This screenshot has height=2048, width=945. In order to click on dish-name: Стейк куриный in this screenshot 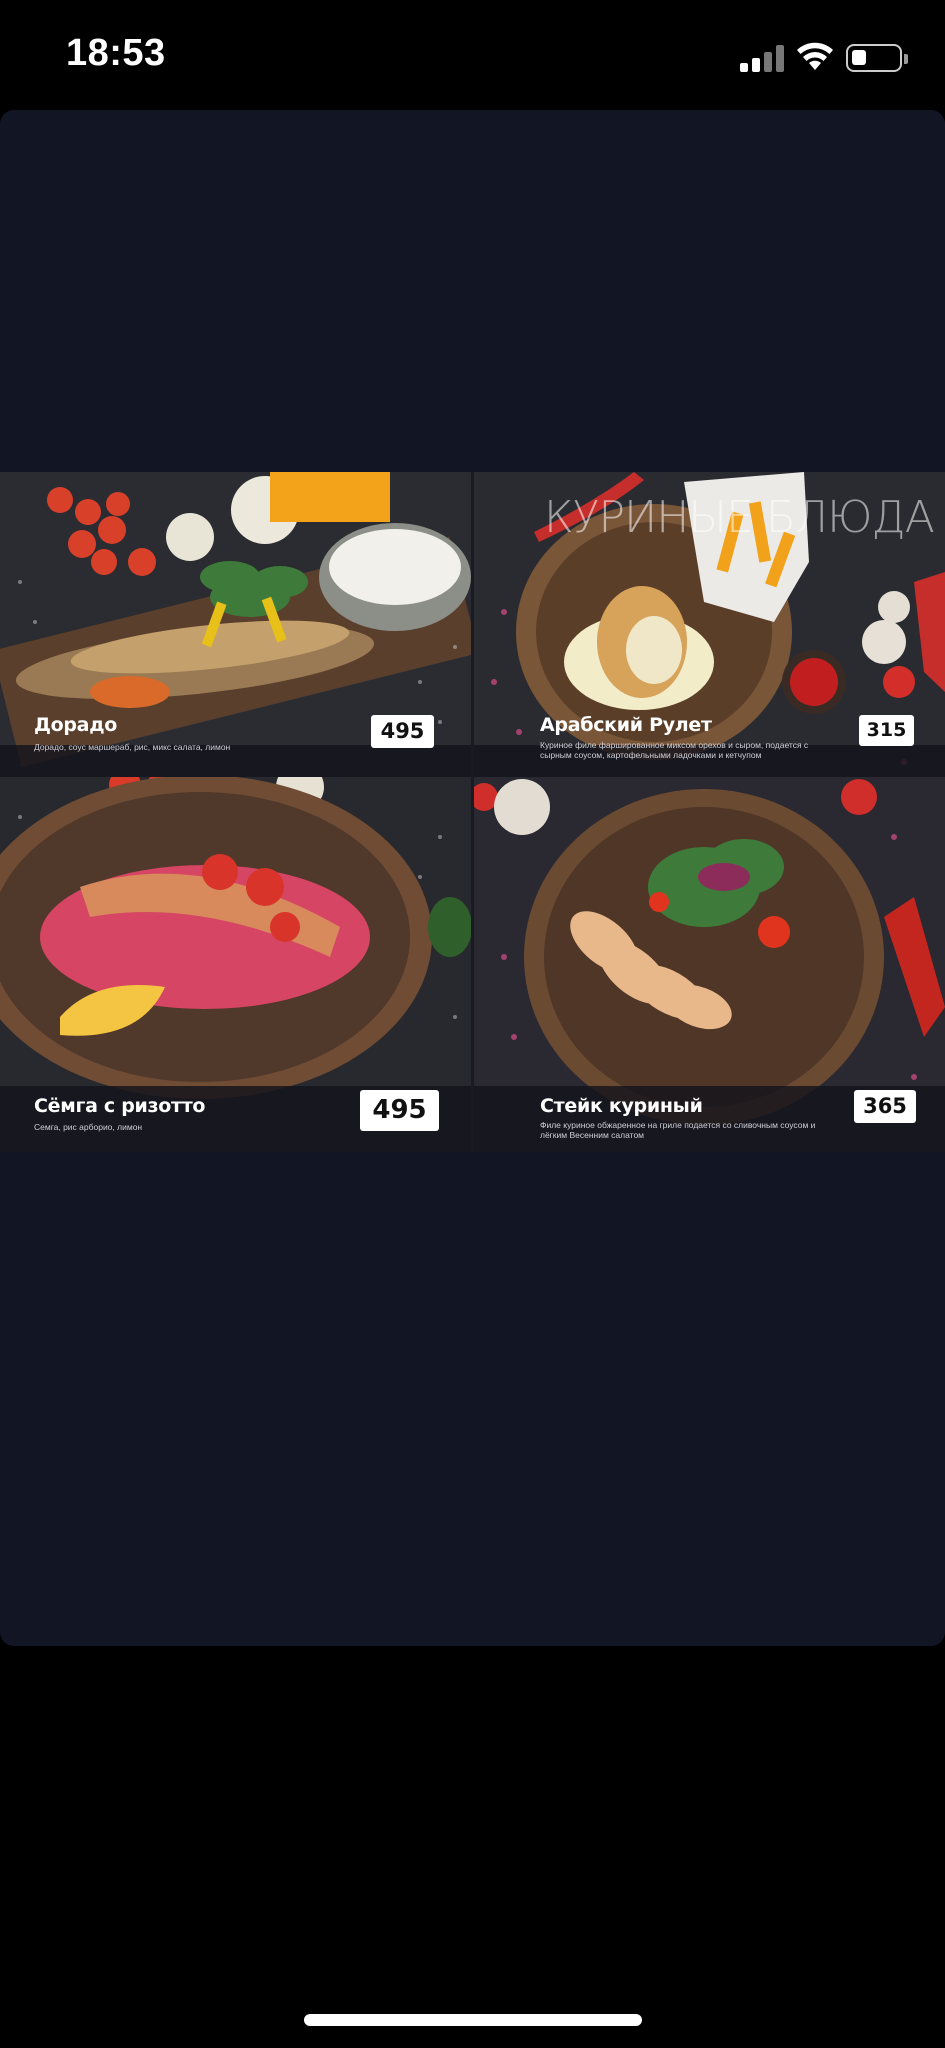, I will do `click(621, 1106)`.